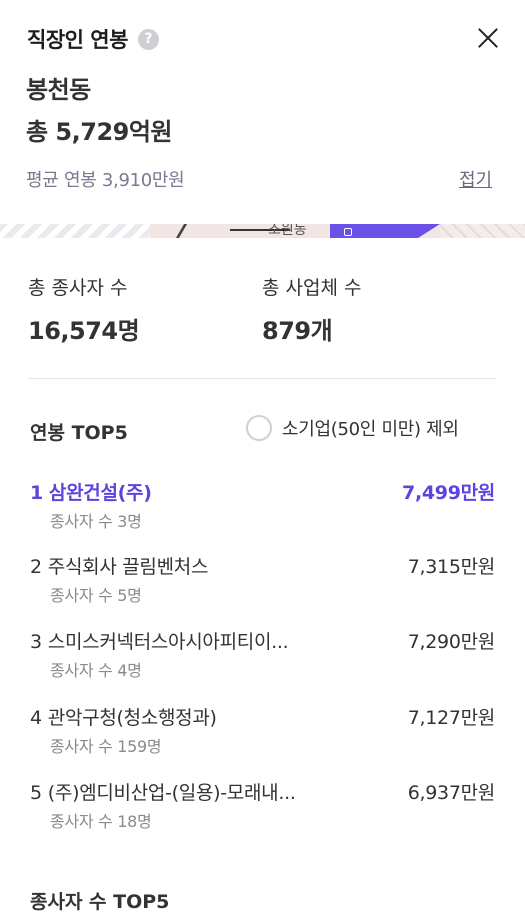 Image resolution: width=525 pixels, height=924 pixels. I want to click on businesses-label: 총 사업체 수, so click(312, 288).